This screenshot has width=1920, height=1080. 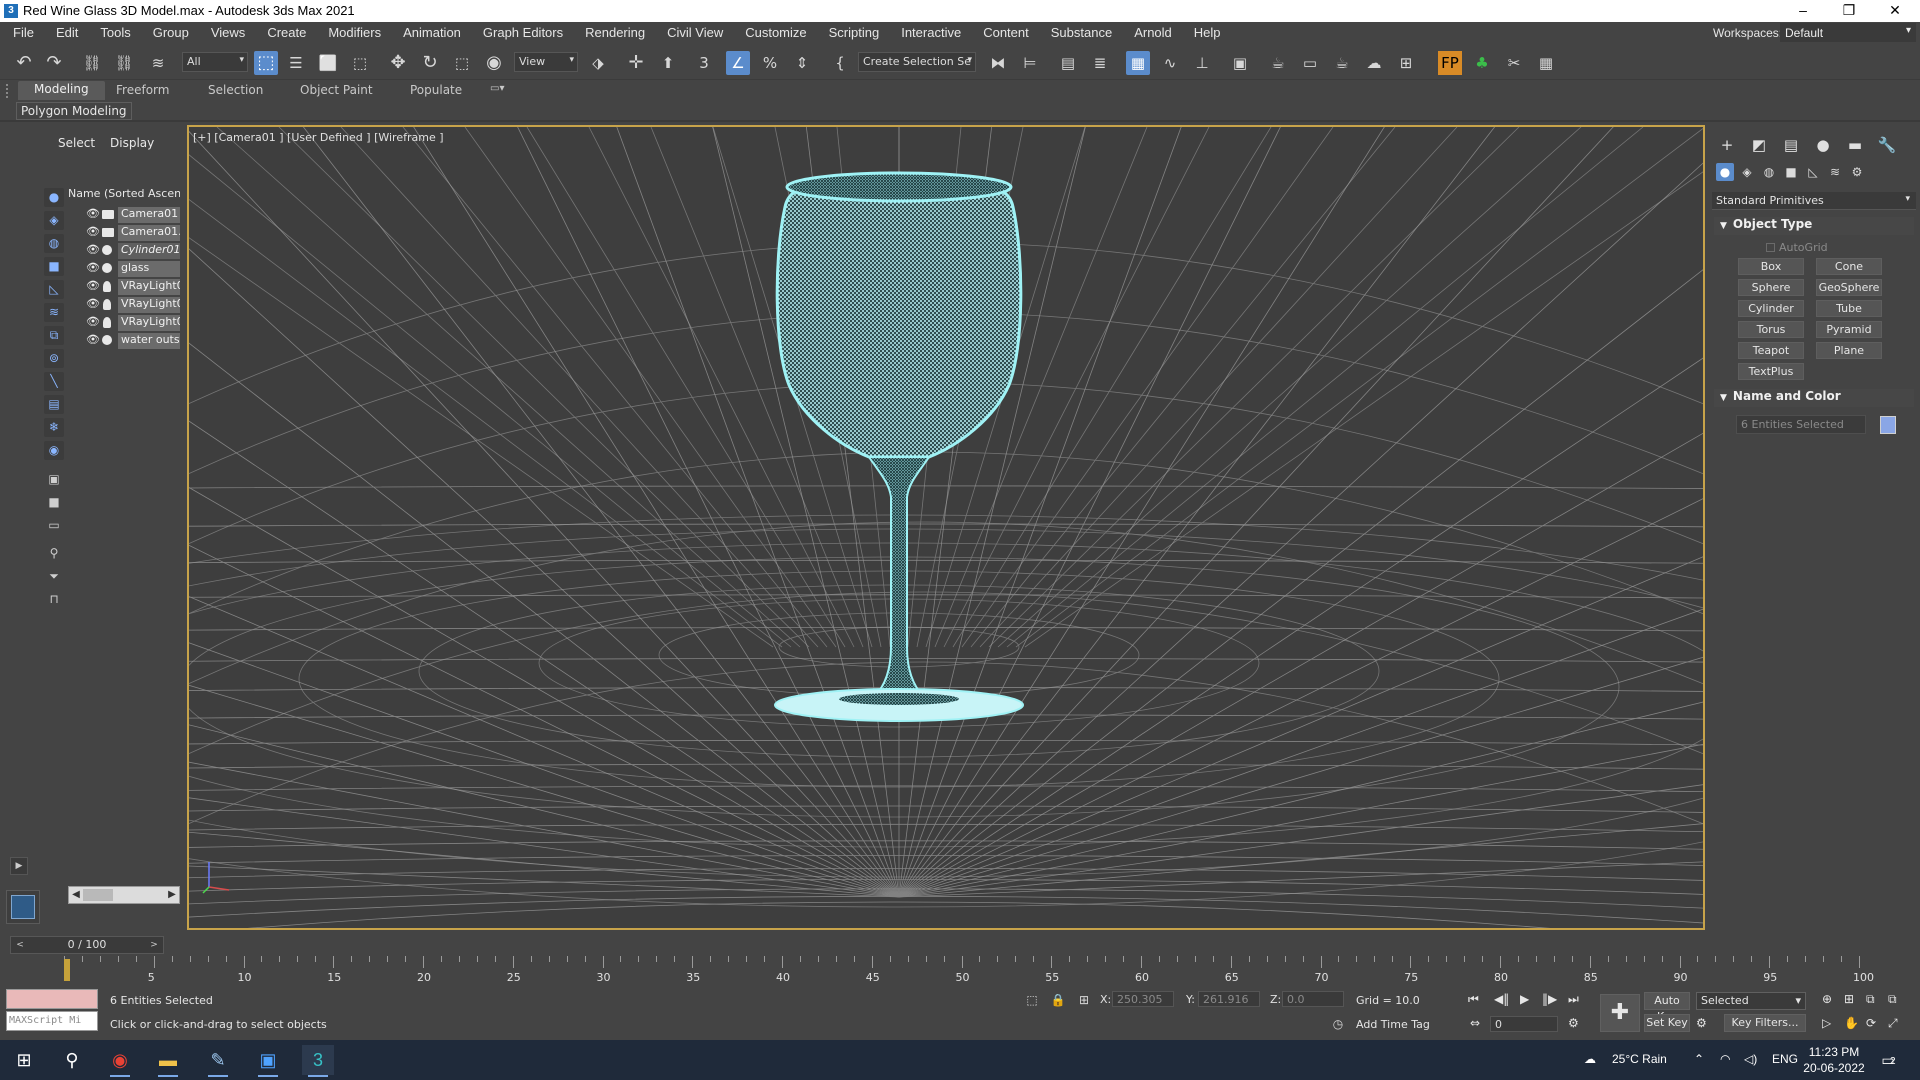 What do you see at coordinates (268, 1061) in the screenshot?
I see `photos-icon: ▣` at bounding box center [268, 1061].